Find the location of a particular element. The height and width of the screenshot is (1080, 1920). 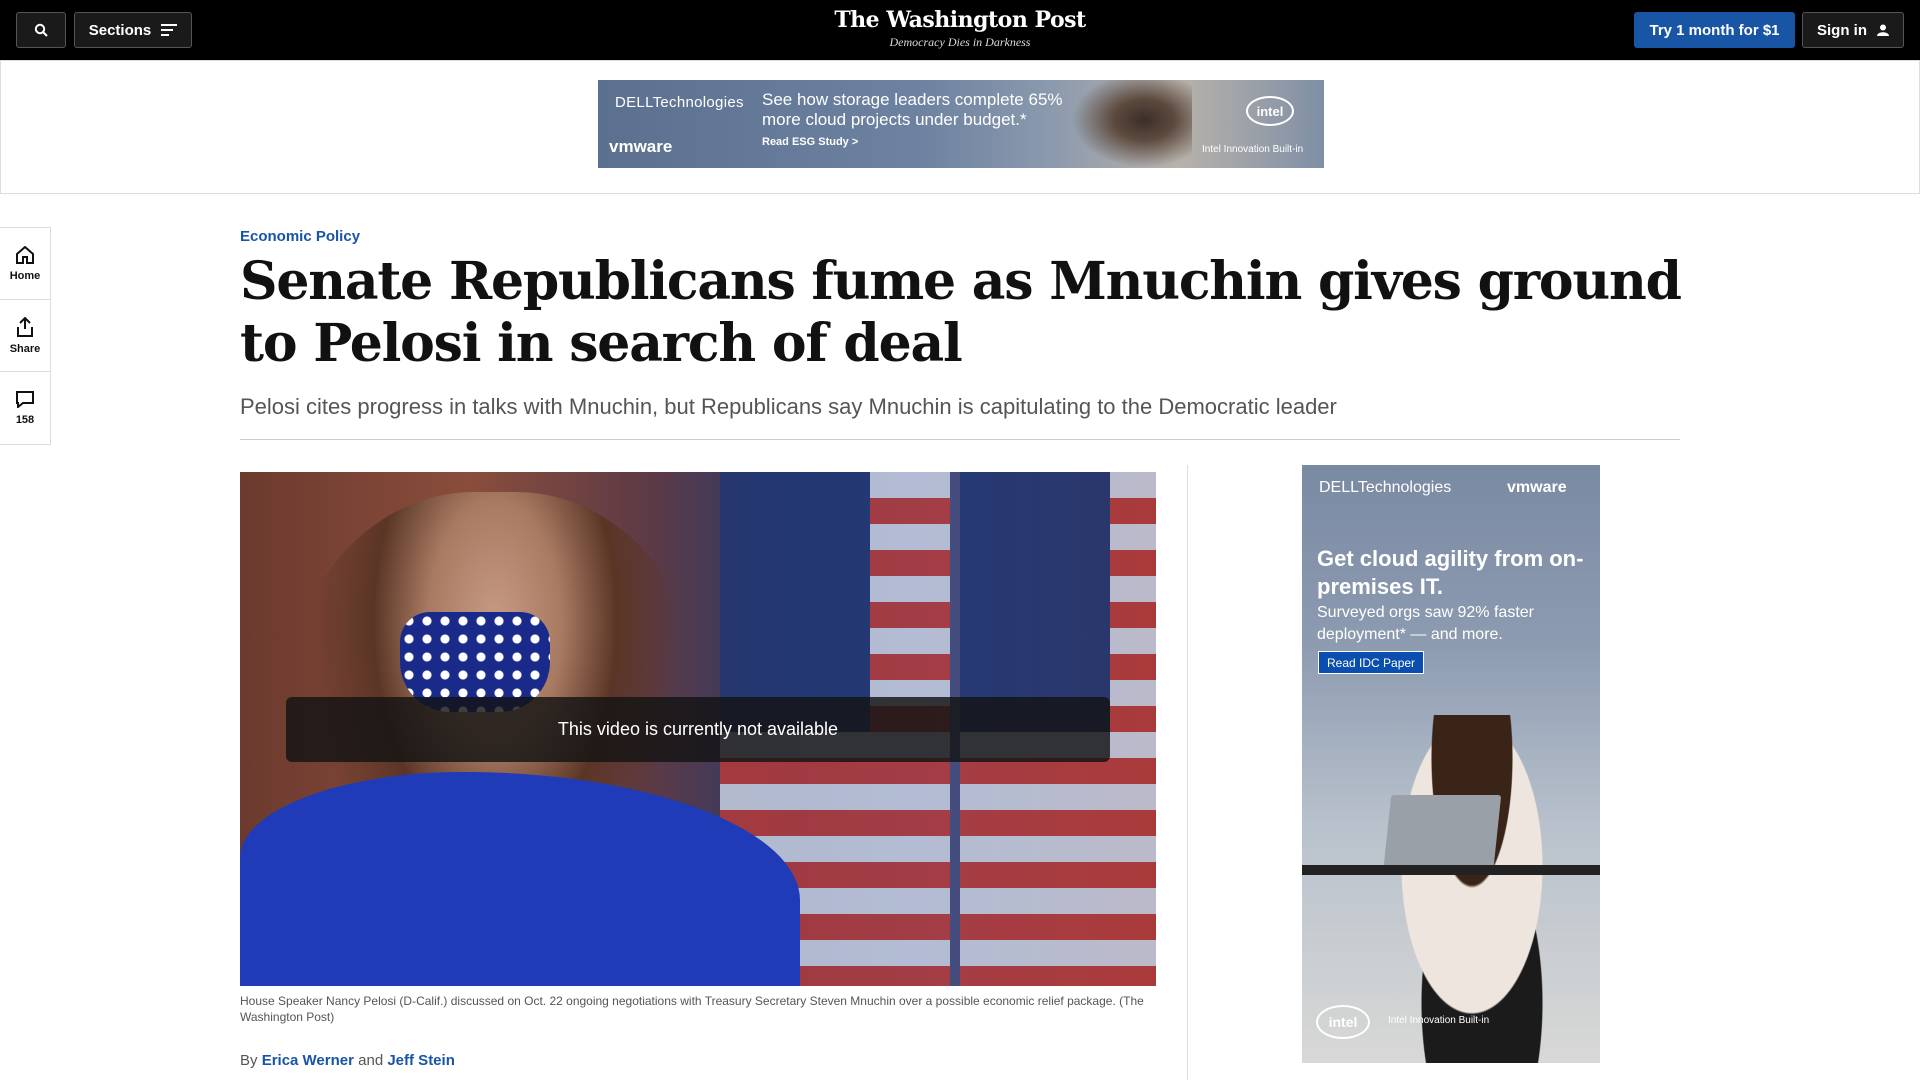

ad-cta-button: Read IDC Paper is located at coordinates (1371, 662).